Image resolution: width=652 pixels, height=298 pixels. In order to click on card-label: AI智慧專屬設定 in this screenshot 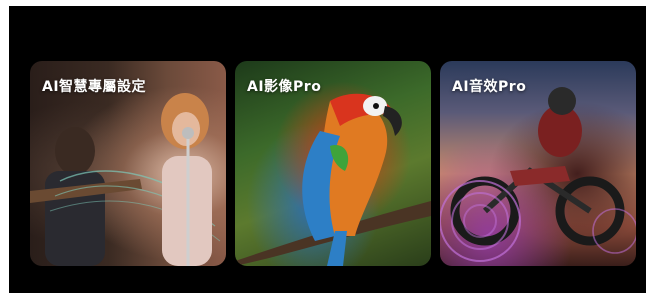, I will do `click(94, 87)`.